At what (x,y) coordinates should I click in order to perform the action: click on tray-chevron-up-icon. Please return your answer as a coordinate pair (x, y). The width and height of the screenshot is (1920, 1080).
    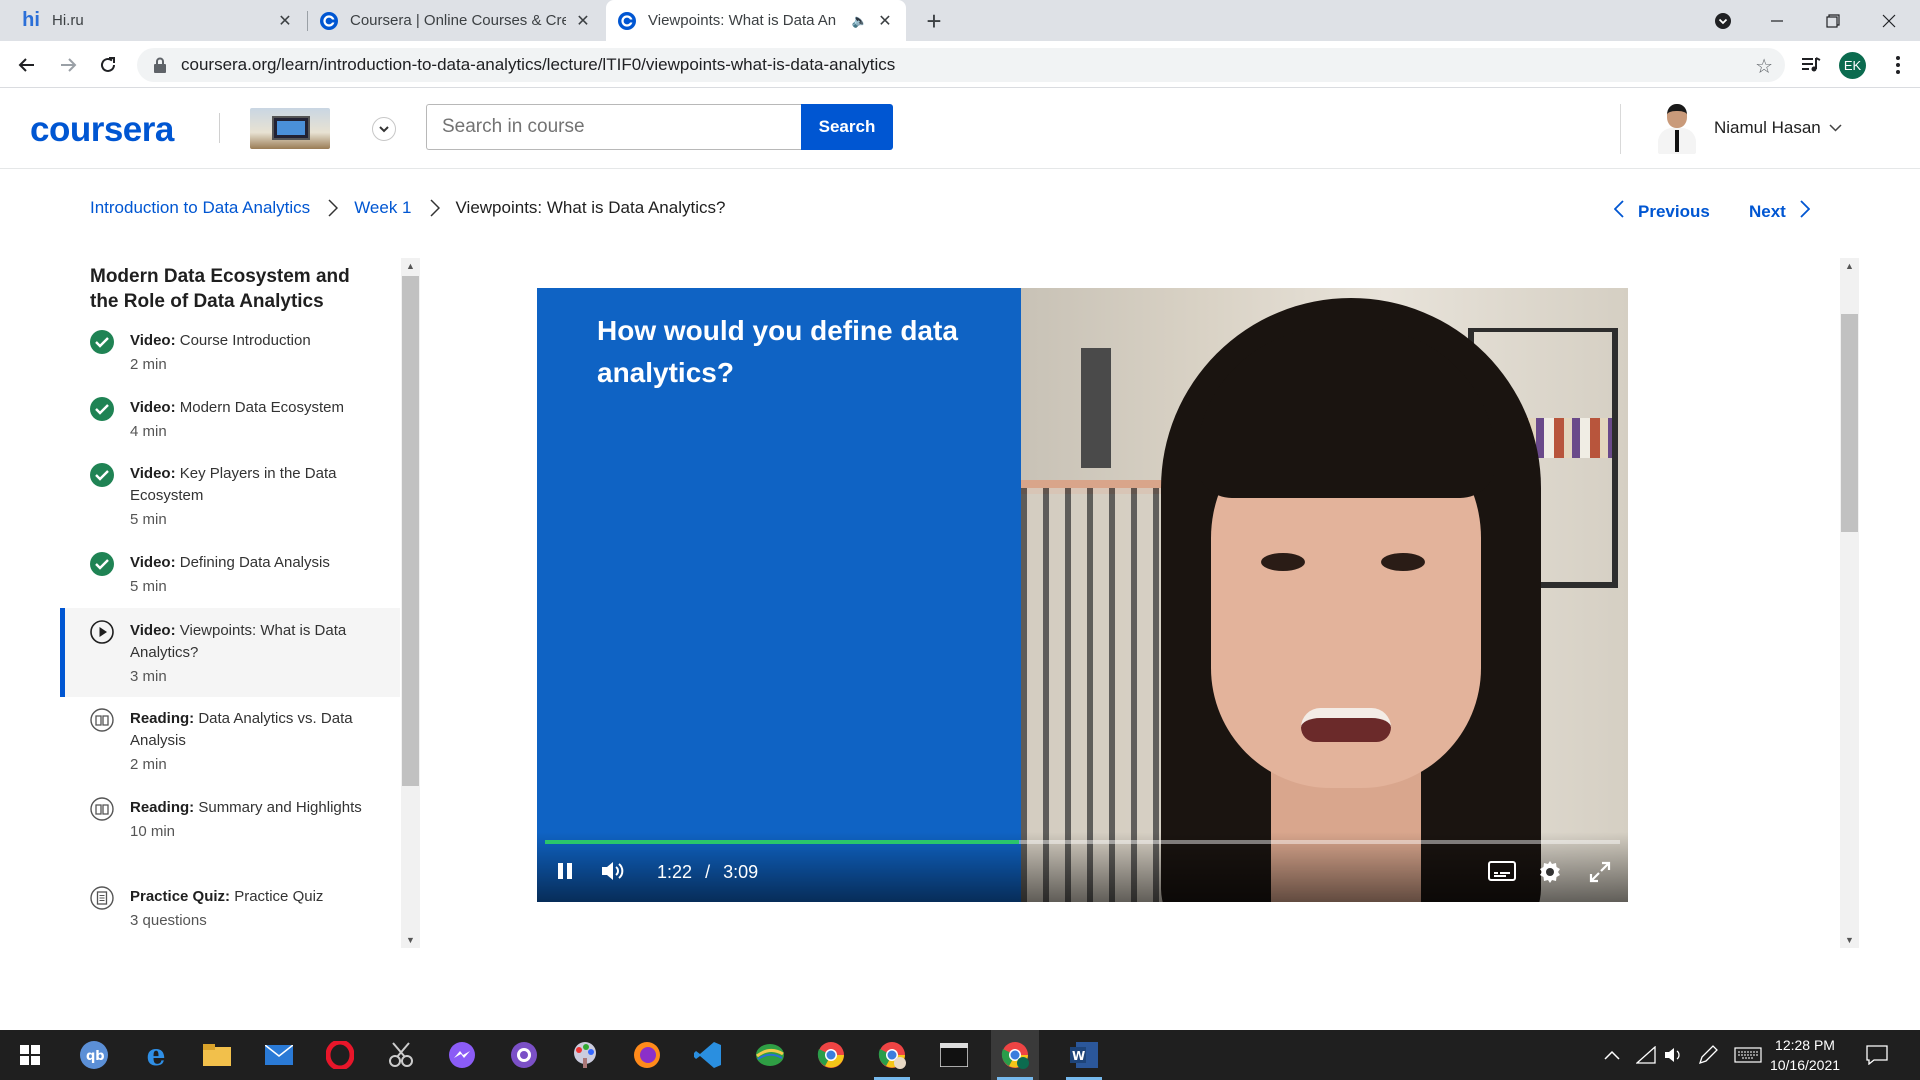
    Looking at the image, I should click on (1612, 1055).